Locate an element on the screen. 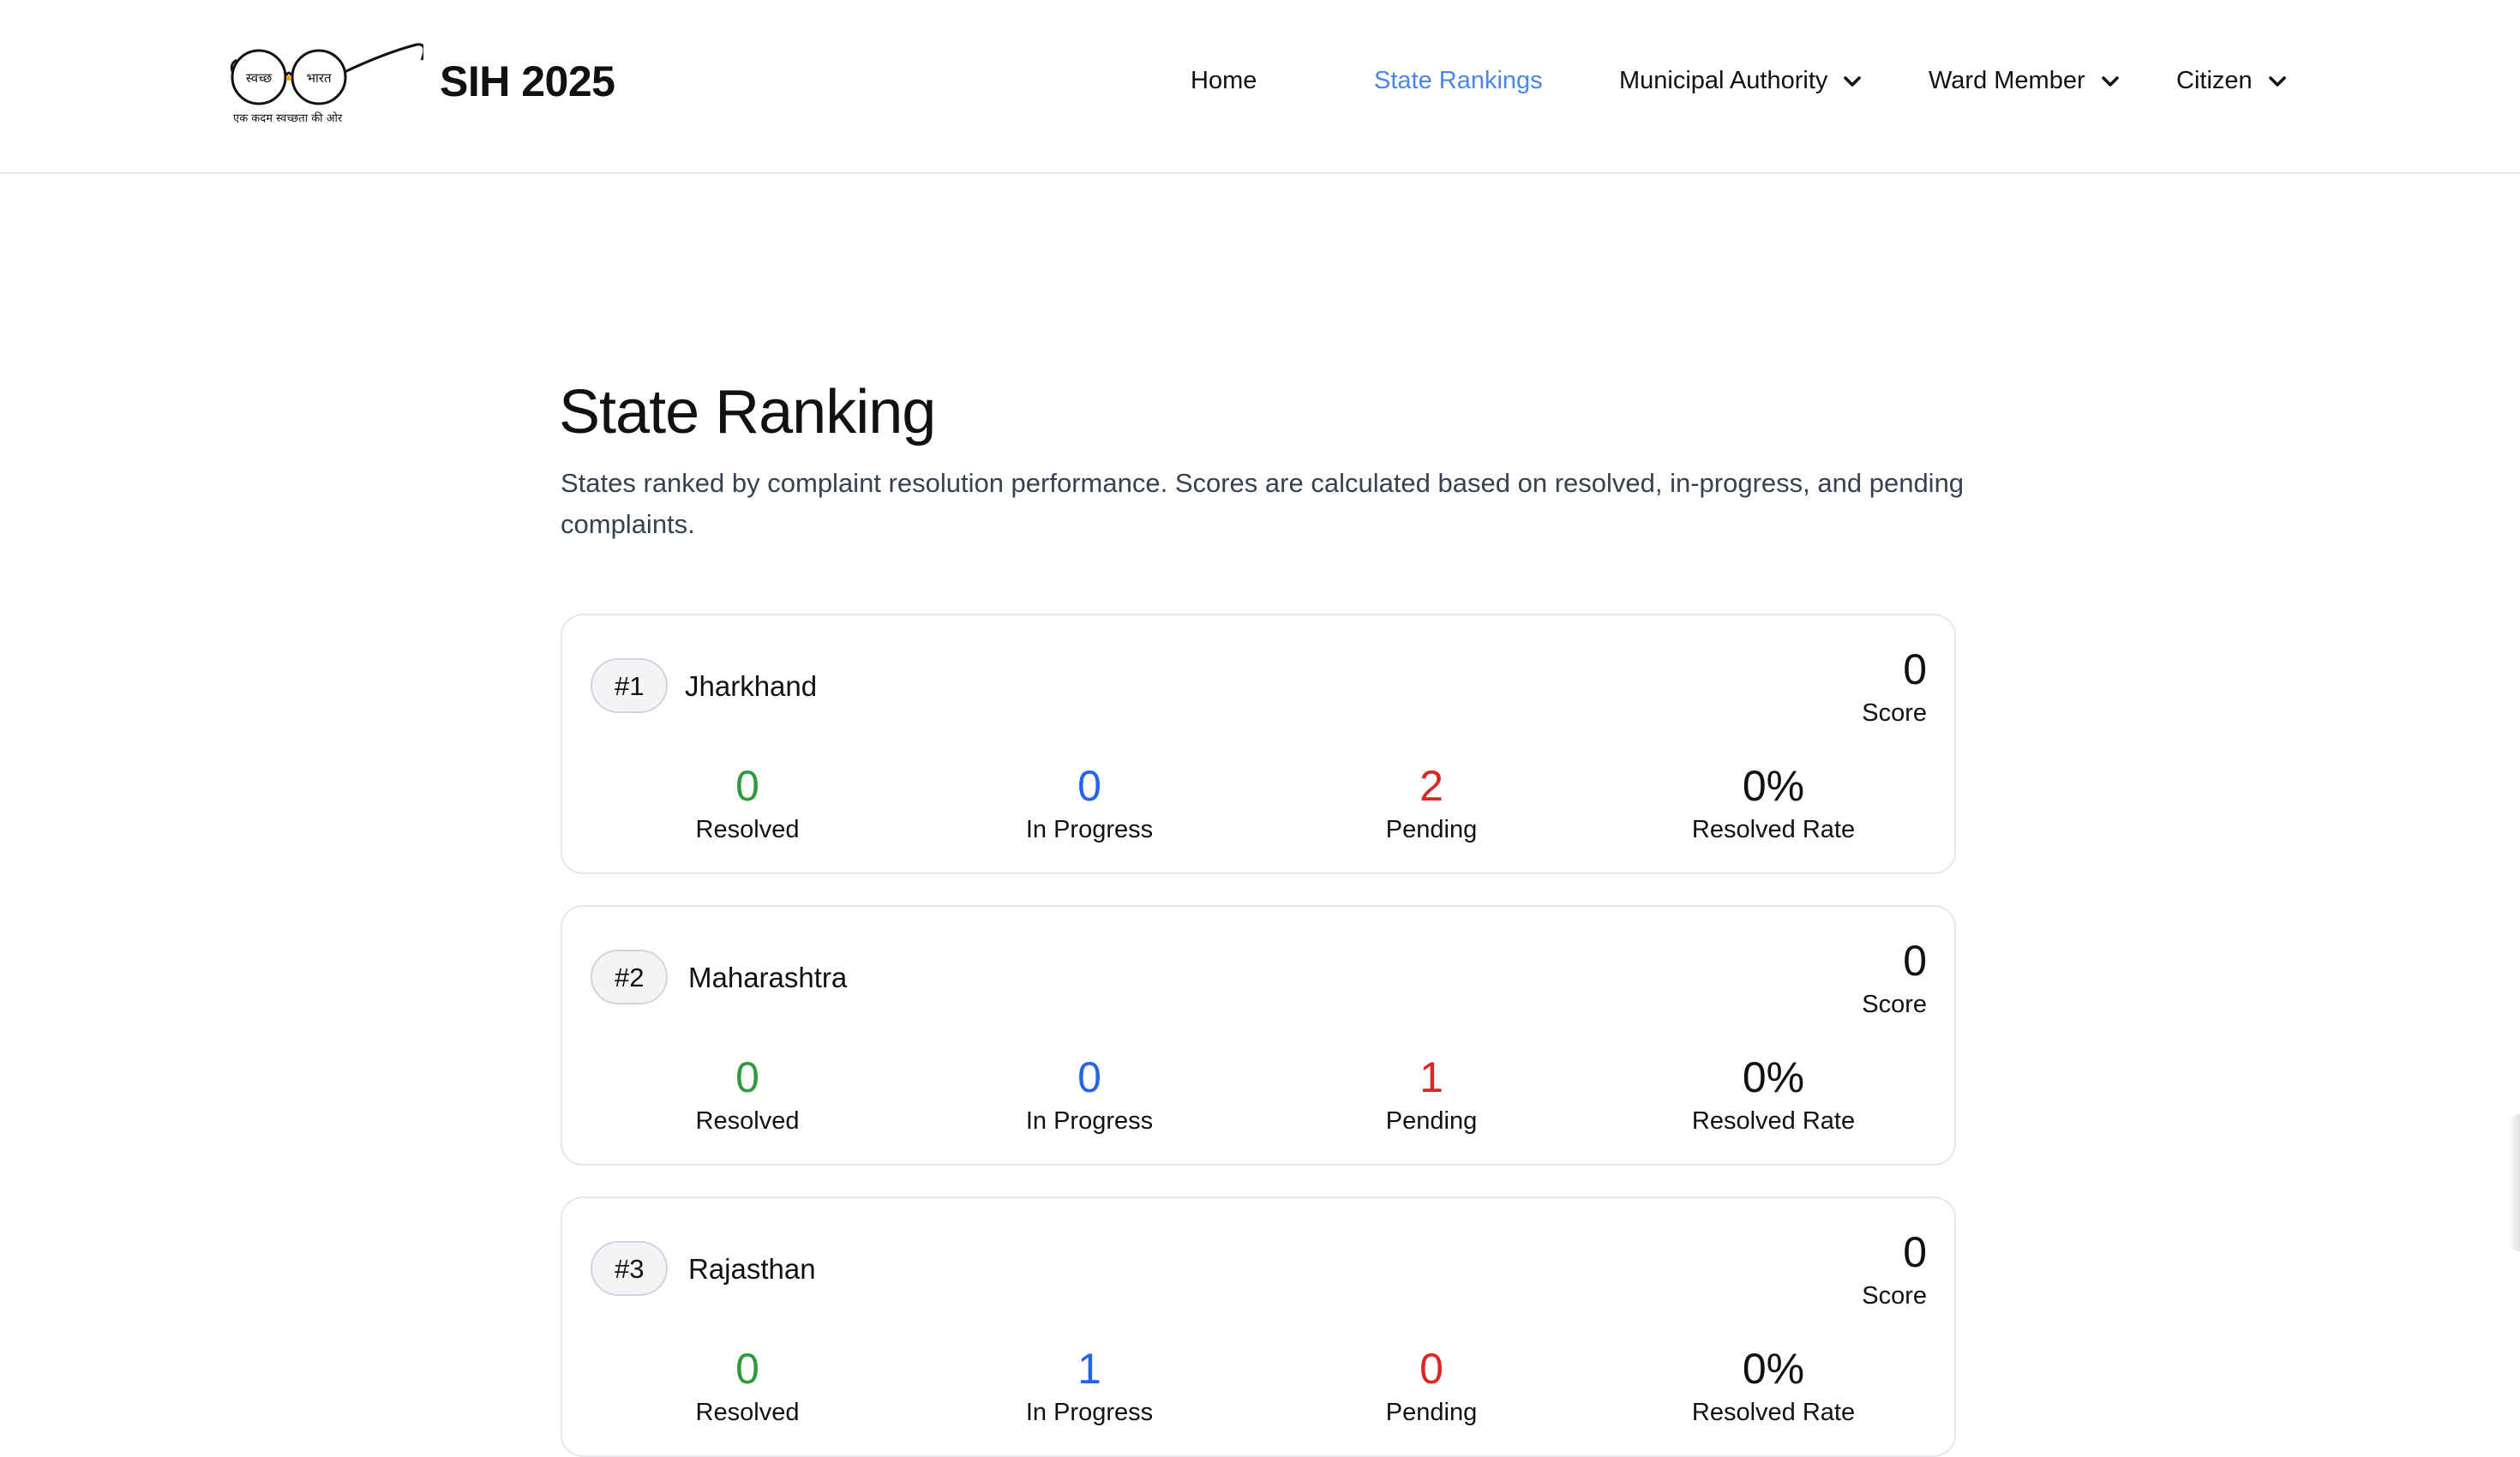  nav-ward-member-label: Ward Member is located at coordinates (2007, 80).